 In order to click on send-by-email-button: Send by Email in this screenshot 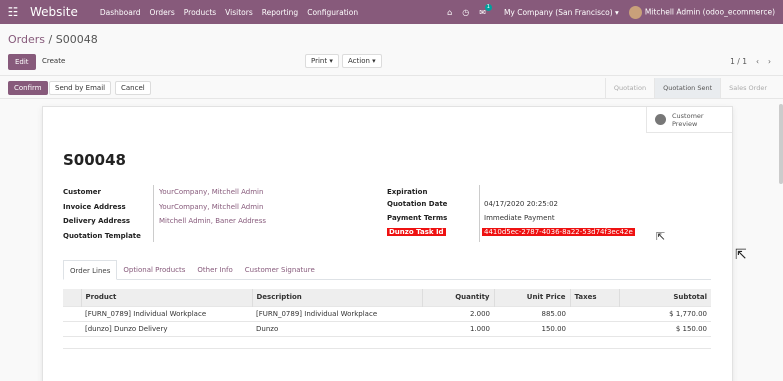, I will do `click(80, 88)`.